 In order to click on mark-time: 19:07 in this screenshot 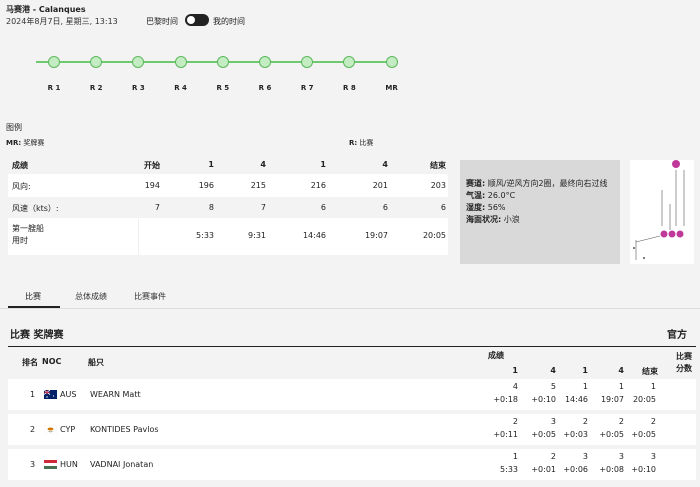, I will do `click(612, 399)`.